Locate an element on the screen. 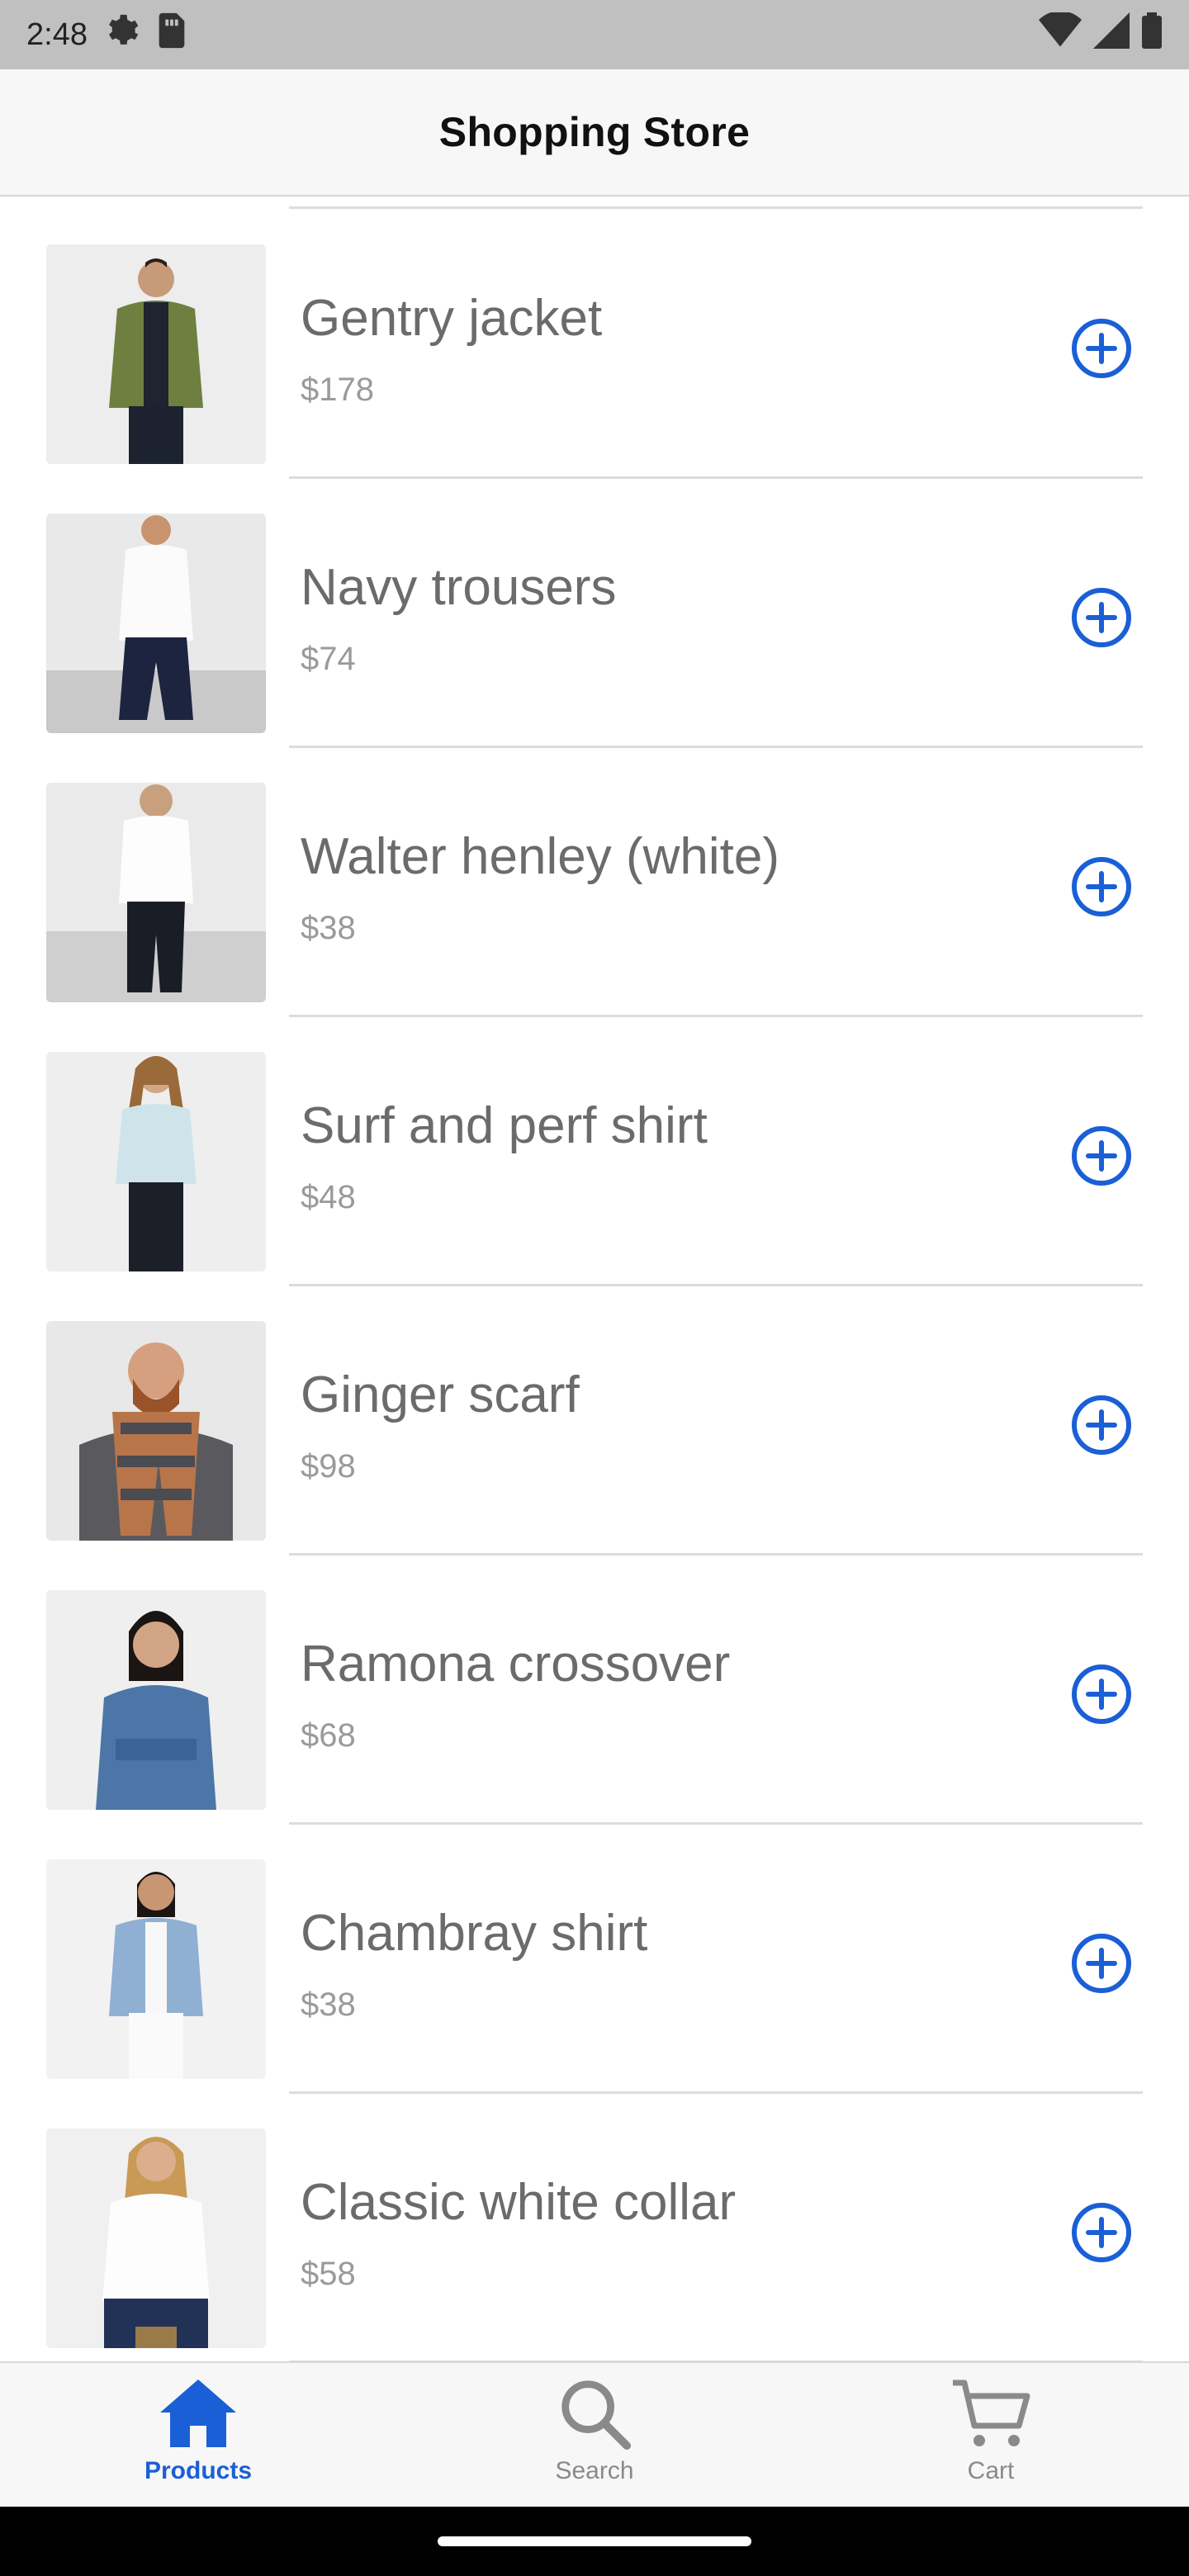 This screenshot has width=1189, height=2576. product-price: $98 is located at coordinates (328, 1466).